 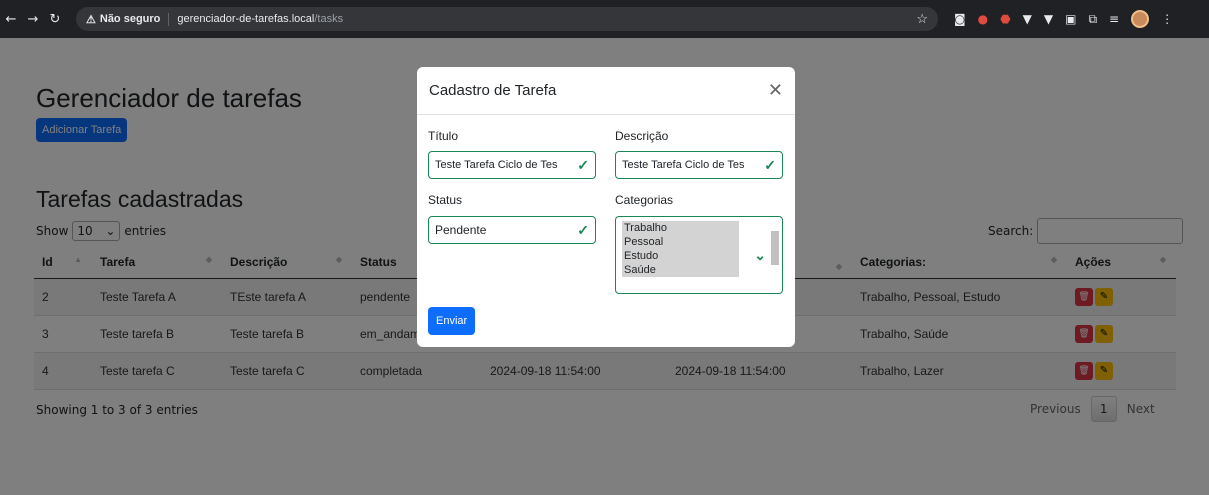 I want to click on not-secure-indicator: ⚠ Não seguro, so click(x=128, y=19).